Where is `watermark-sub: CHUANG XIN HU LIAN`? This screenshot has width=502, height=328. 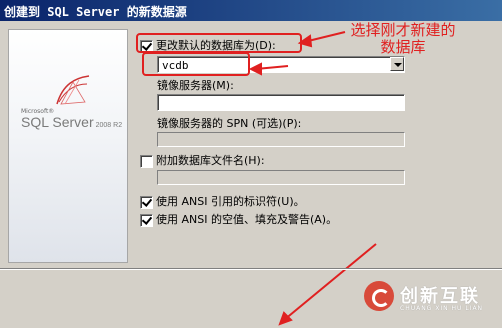
watermark-sub: CHUANG XIN HU LIAN is located at coordinates (442, 308).